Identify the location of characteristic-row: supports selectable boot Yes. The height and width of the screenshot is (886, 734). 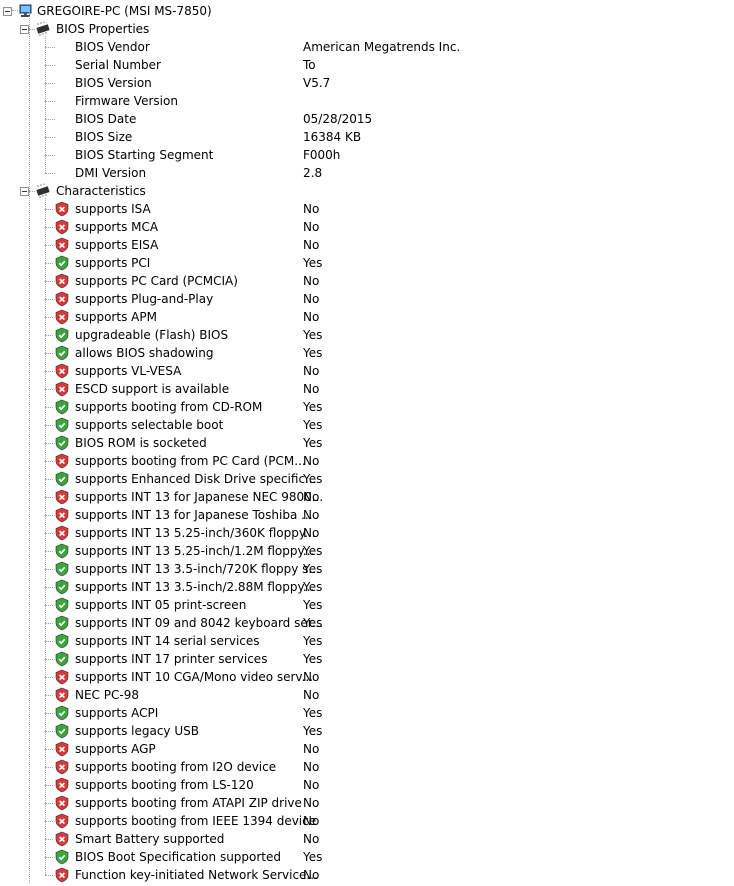
(367, 425).